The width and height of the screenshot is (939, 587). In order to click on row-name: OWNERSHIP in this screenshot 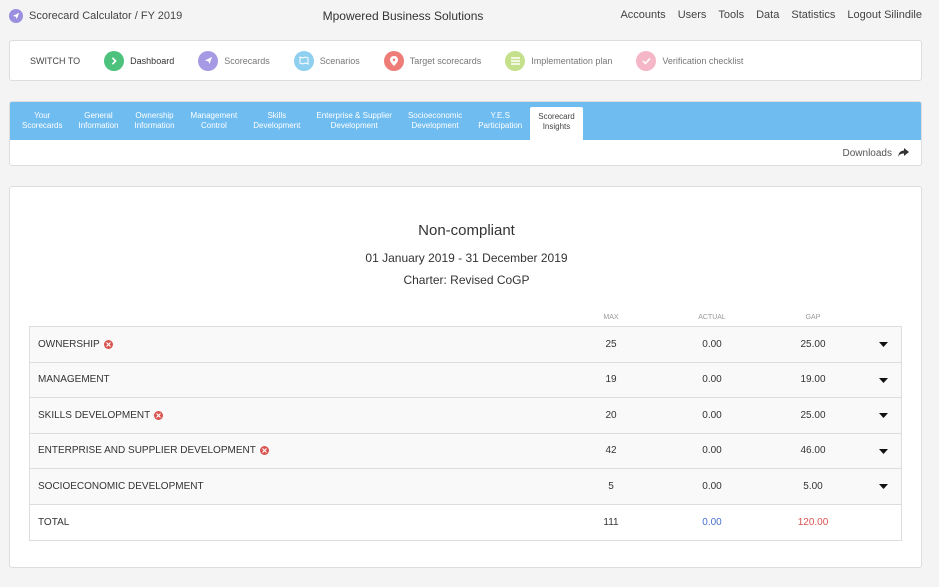, I will do `click(69, 344)`.